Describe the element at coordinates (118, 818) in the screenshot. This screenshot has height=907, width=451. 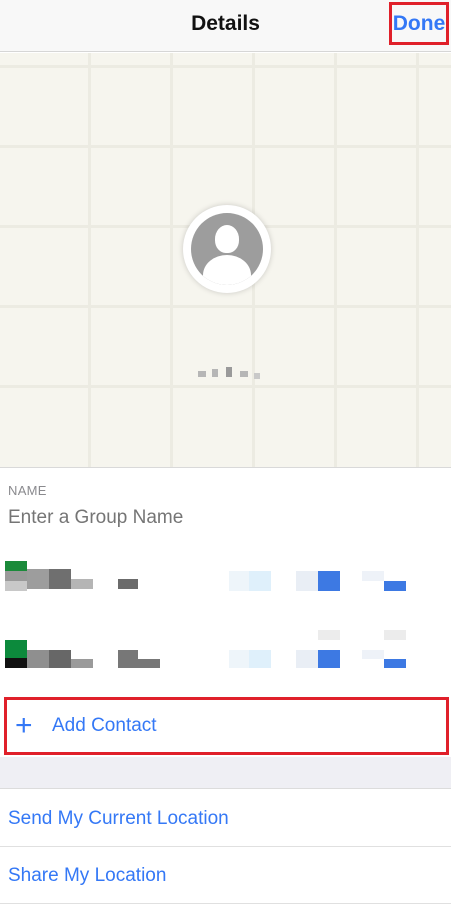
I see `send-current-location-label: Send My Current Location` at that location.